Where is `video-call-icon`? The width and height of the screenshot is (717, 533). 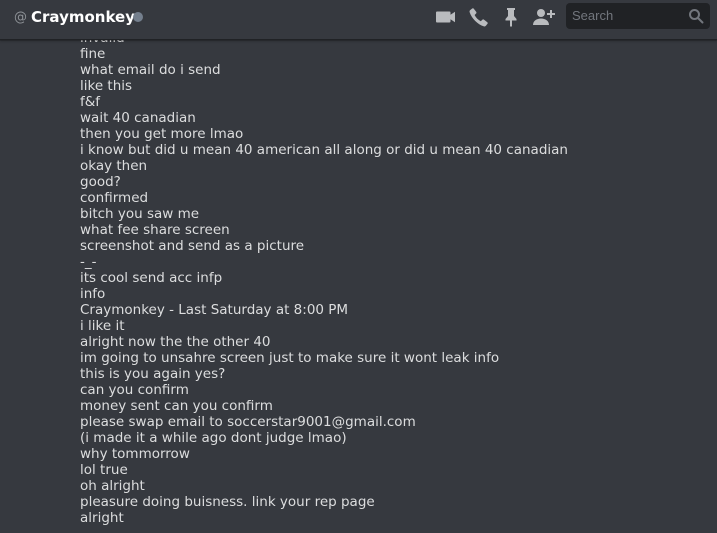
video-call-icon is located at coordinates (446, 17).